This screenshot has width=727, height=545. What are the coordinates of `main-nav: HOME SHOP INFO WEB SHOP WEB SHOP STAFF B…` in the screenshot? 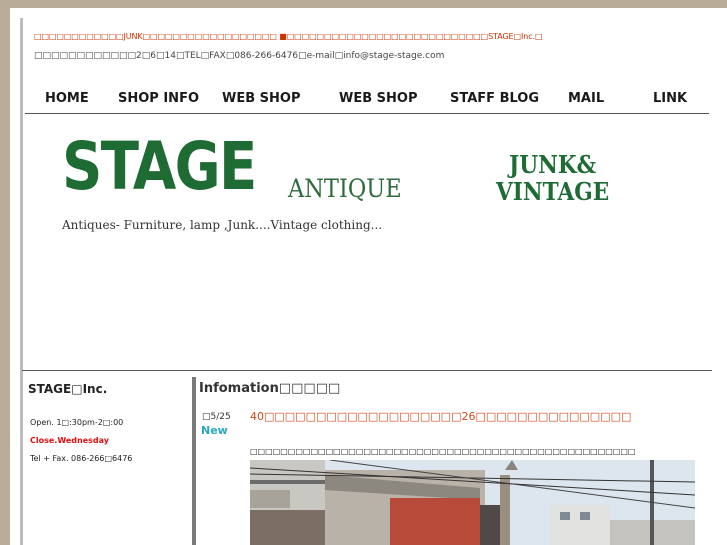 It's located at (368, 101).